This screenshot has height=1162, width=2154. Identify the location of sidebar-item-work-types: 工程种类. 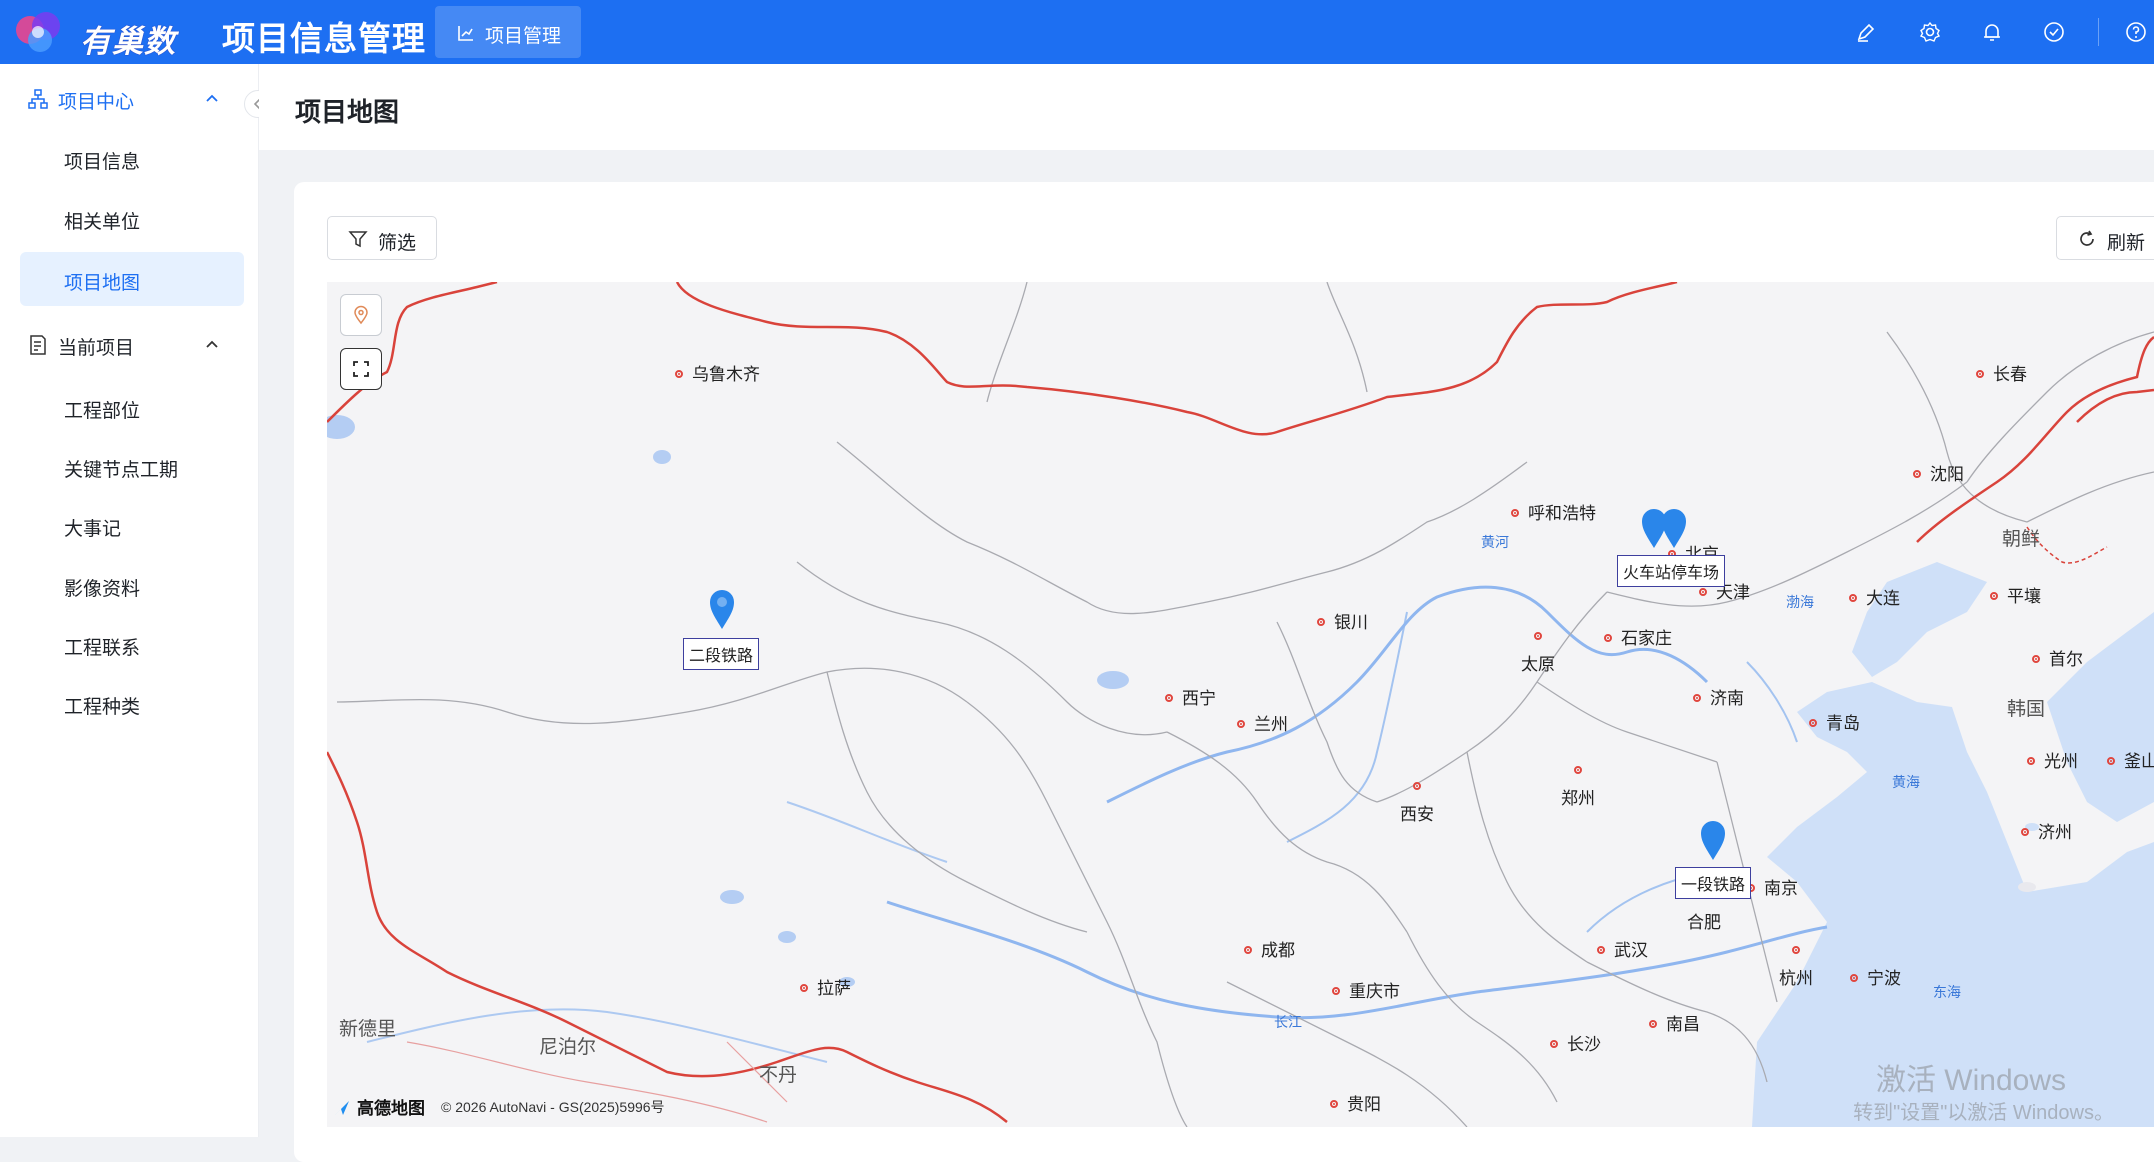
(132, 703).